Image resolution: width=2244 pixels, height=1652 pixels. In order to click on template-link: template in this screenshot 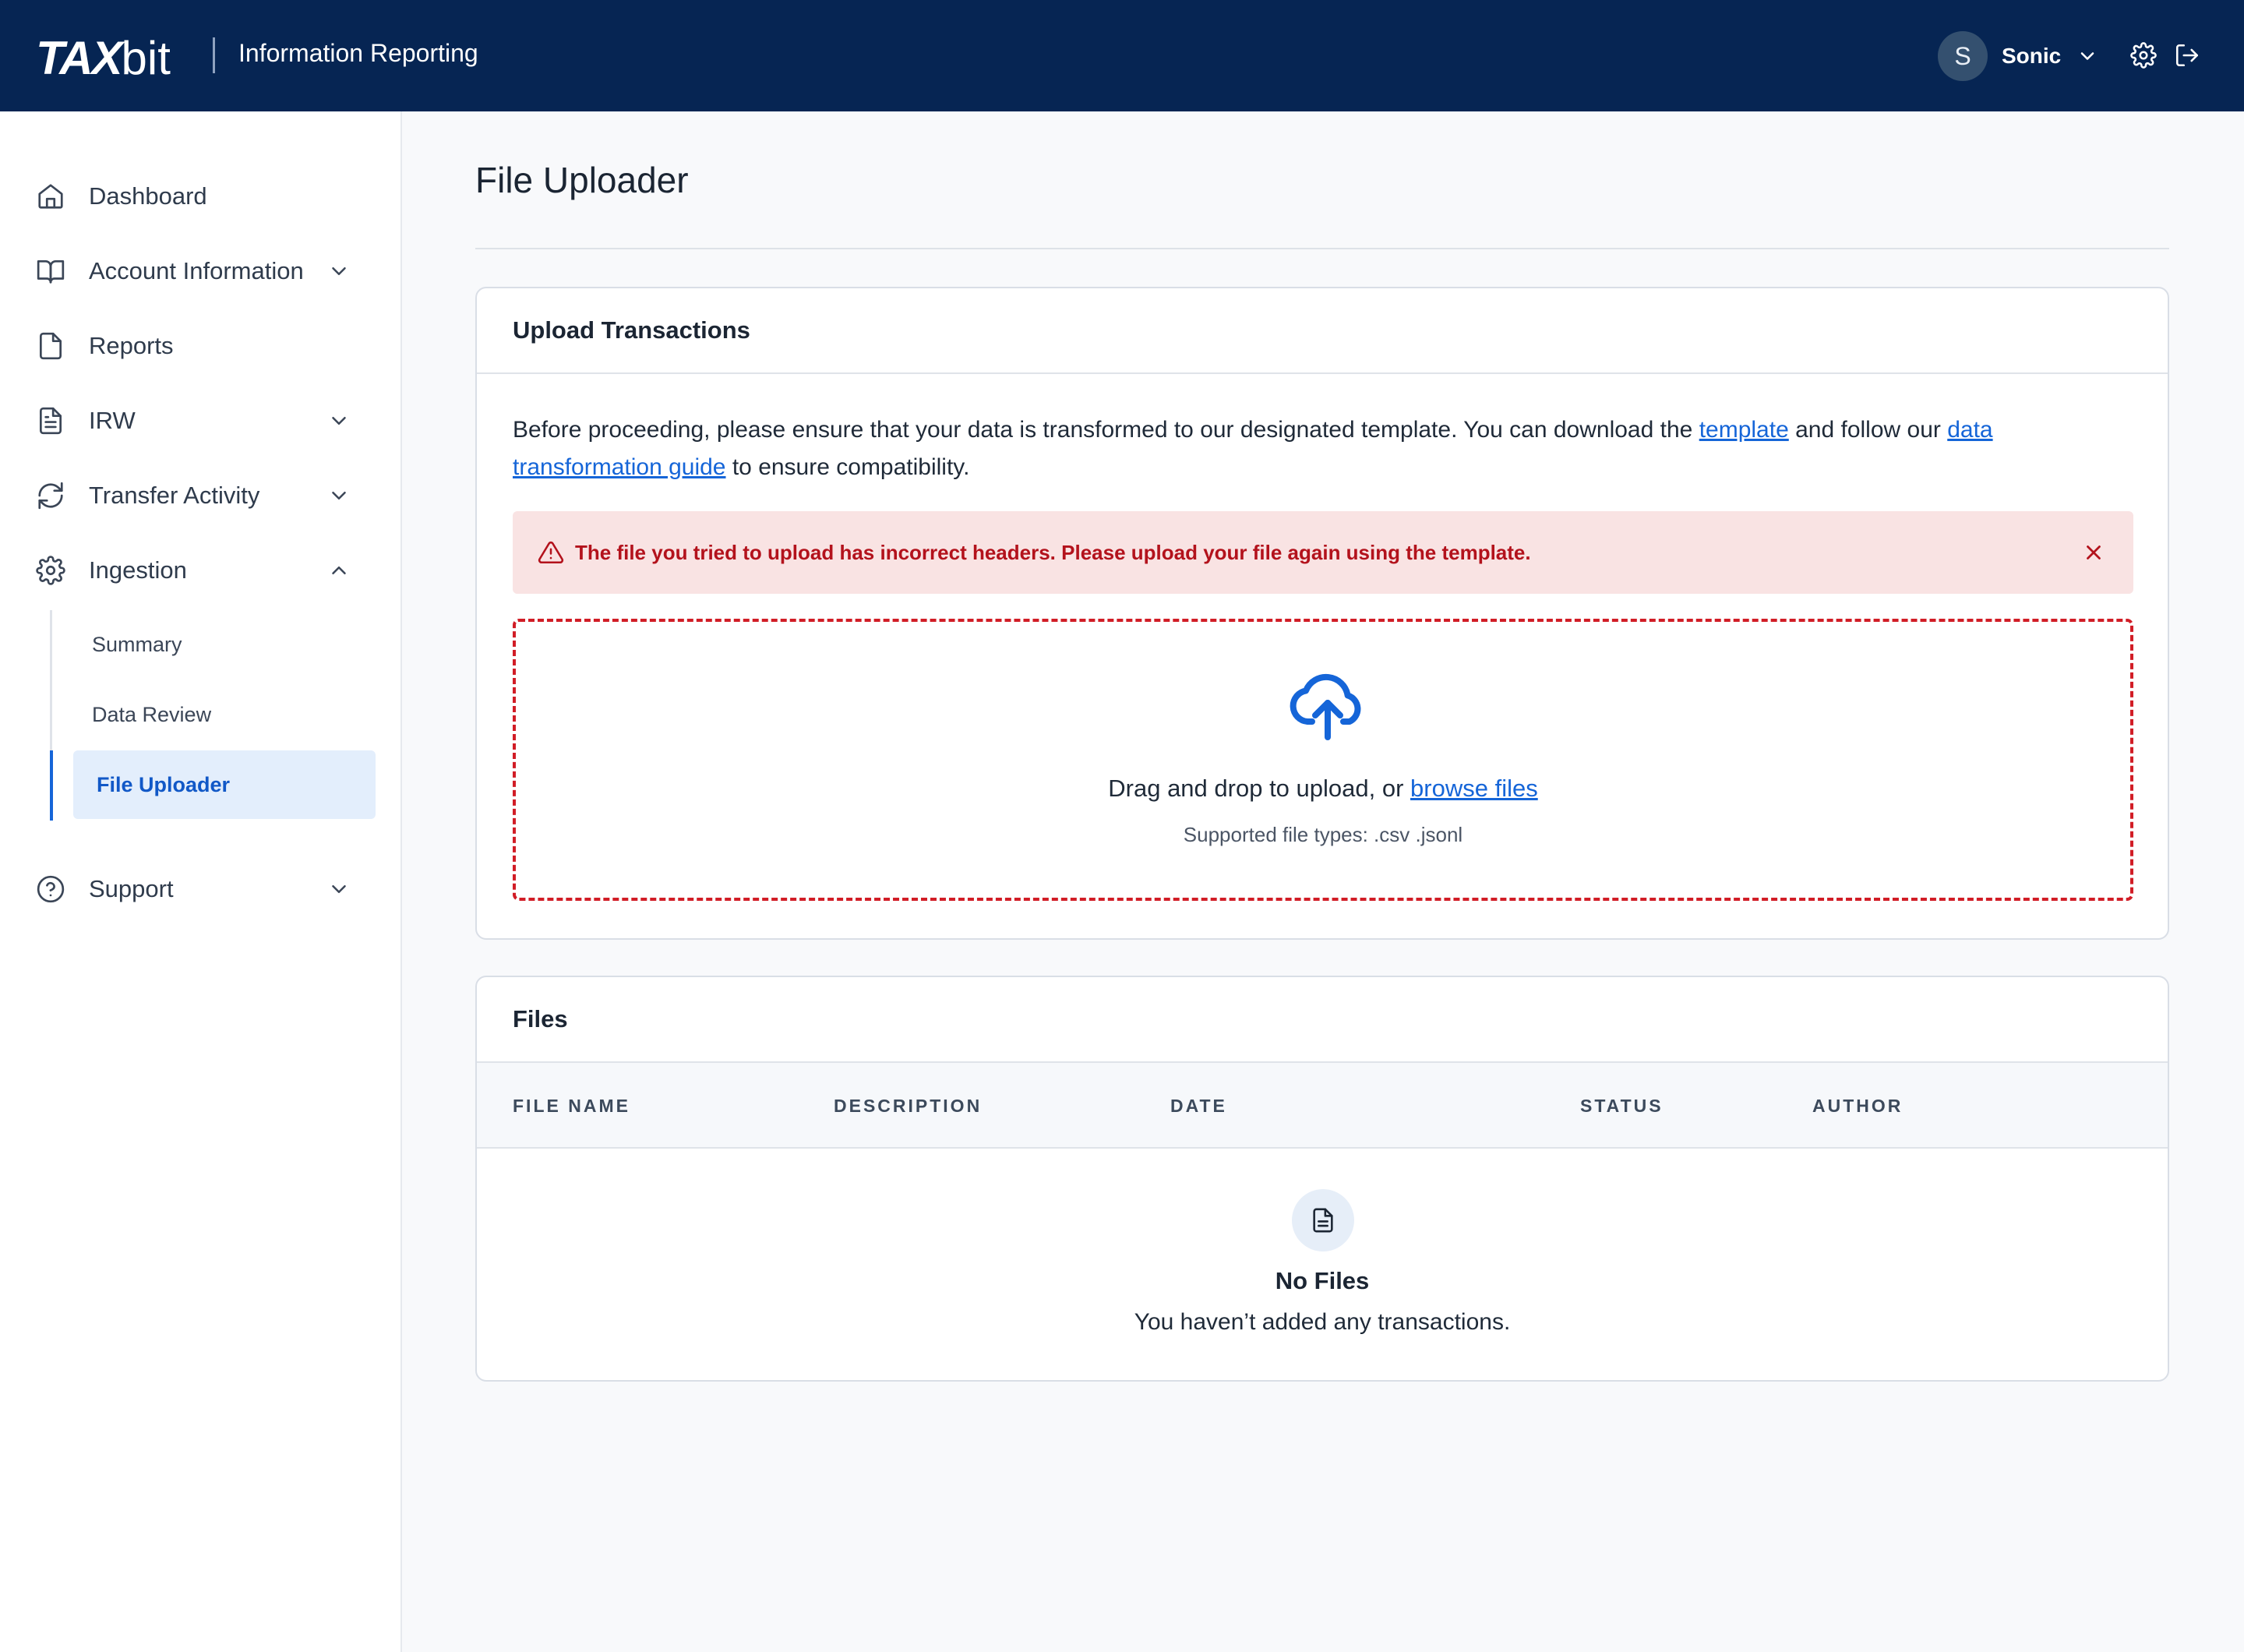, I will do `click(1744, 430)`.